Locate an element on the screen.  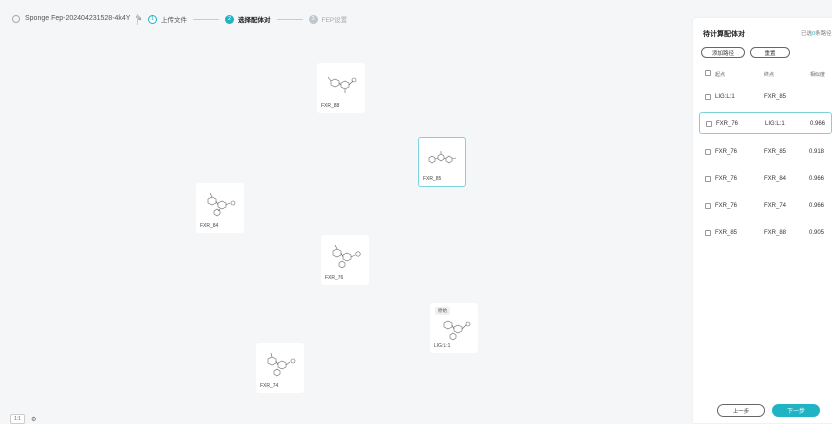
ligand-node-fxr-76: FXR_76 is located at coordinates (345, 260).